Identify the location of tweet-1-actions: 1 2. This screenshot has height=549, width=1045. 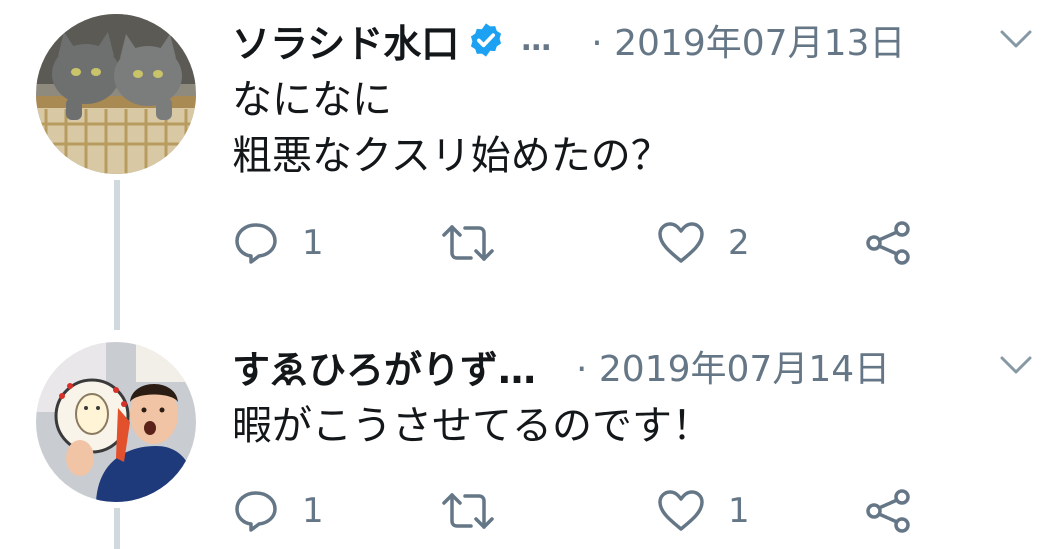
(582, 243).